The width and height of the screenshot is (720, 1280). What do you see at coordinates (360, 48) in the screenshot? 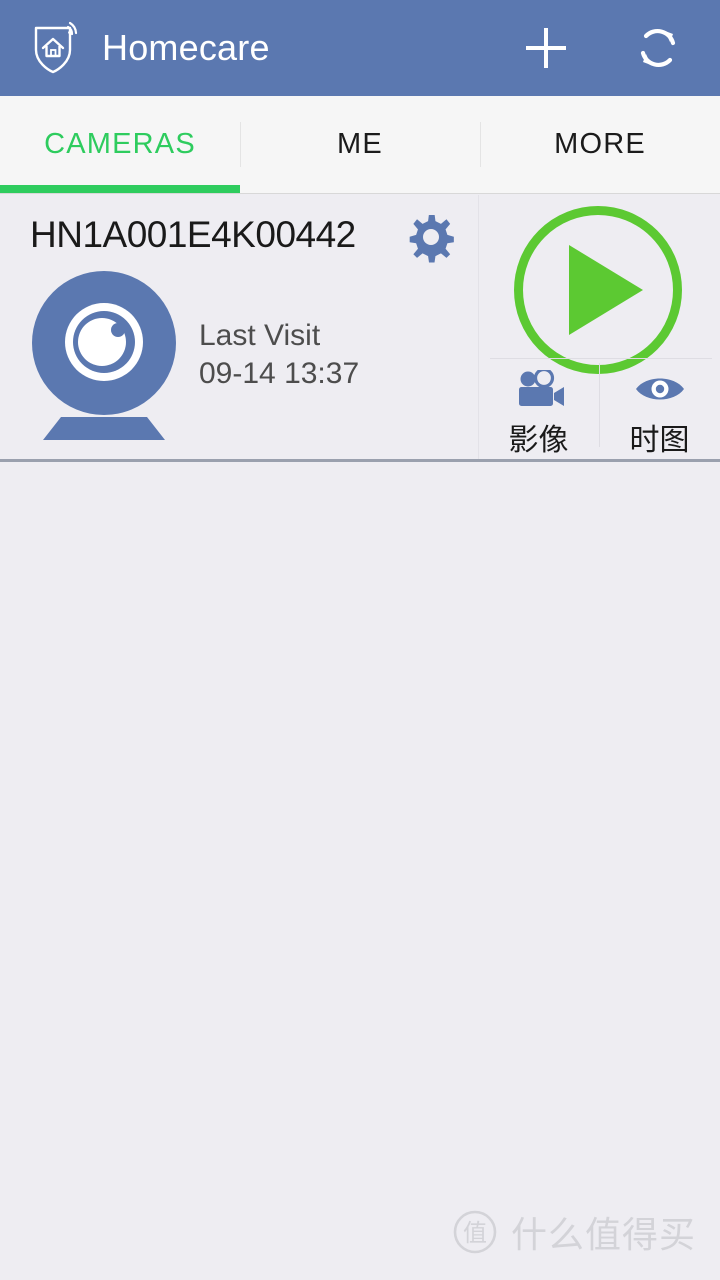
I see `app-header: Homecare` at bounding box center [360, 48].